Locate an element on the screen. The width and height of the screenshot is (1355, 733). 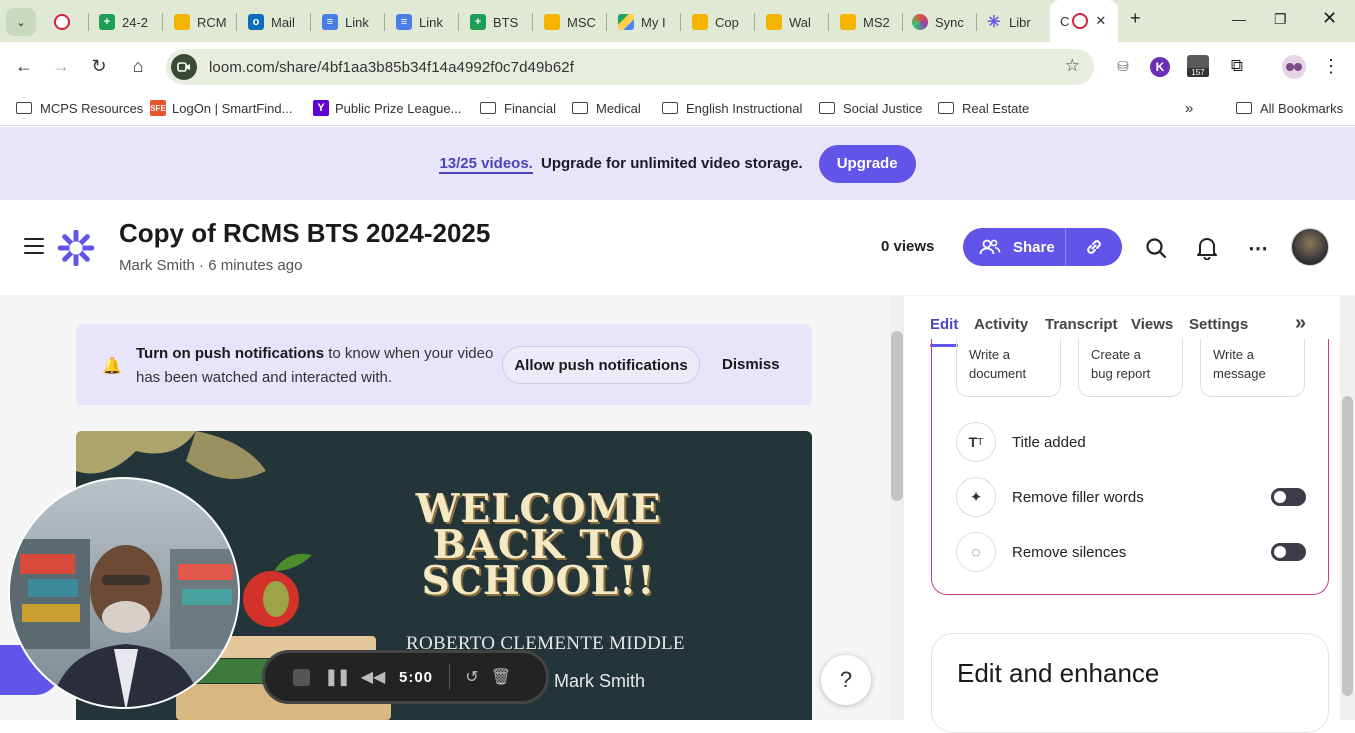
camera-bubble is located at coordinates (124, 593).